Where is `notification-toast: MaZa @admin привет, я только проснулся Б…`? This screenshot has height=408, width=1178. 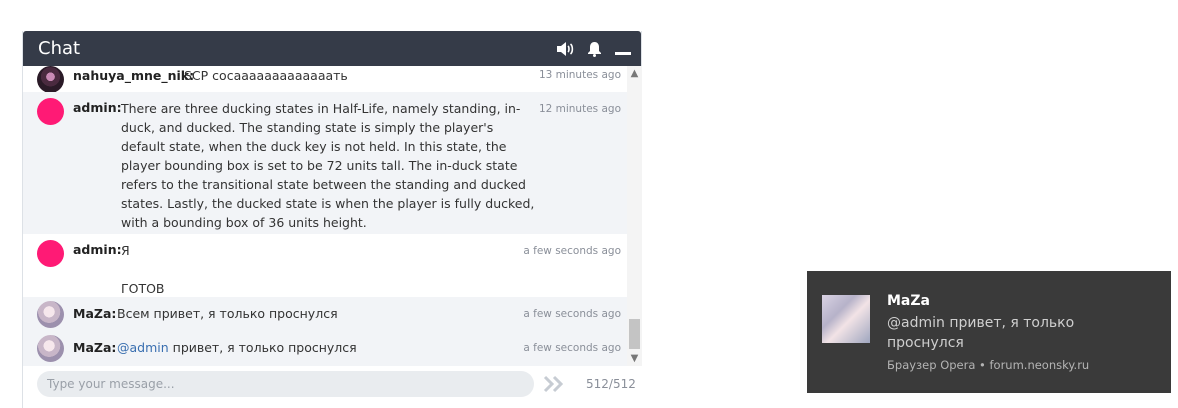 notification-toast: MaZa @admin привет, я только проснулся Б… is located at coordinates (989, 332).